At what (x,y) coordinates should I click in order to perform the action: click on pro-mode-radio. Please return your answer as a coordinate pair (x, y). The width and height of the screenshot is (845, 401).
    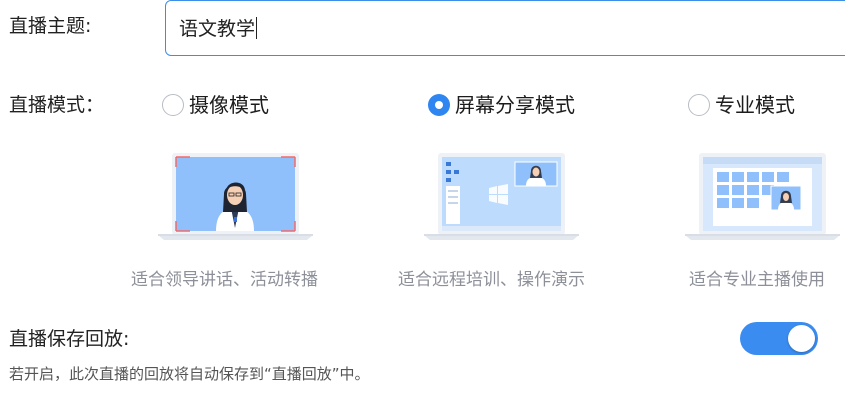
    Looking at the image, I should click on (699, 105).